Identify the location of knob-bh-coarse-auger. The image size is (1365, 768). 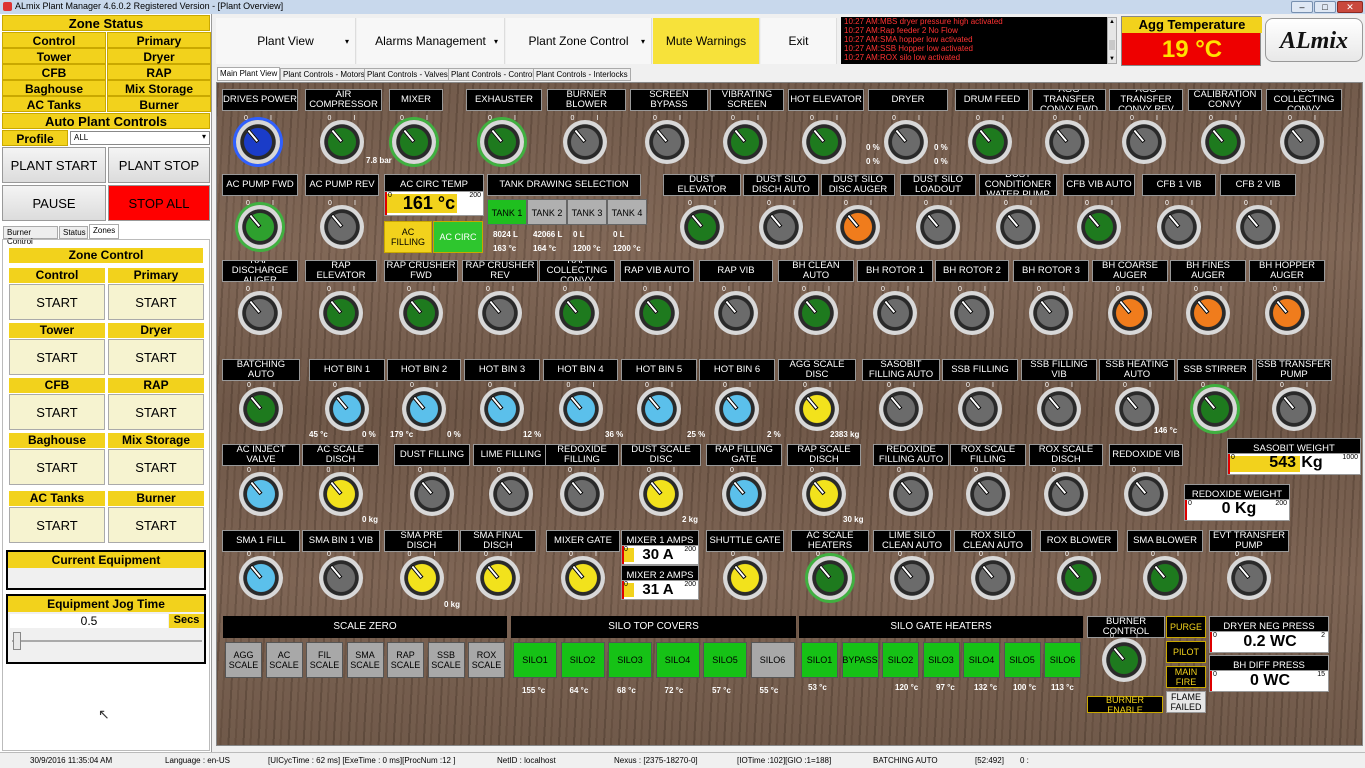
(1130, 313).